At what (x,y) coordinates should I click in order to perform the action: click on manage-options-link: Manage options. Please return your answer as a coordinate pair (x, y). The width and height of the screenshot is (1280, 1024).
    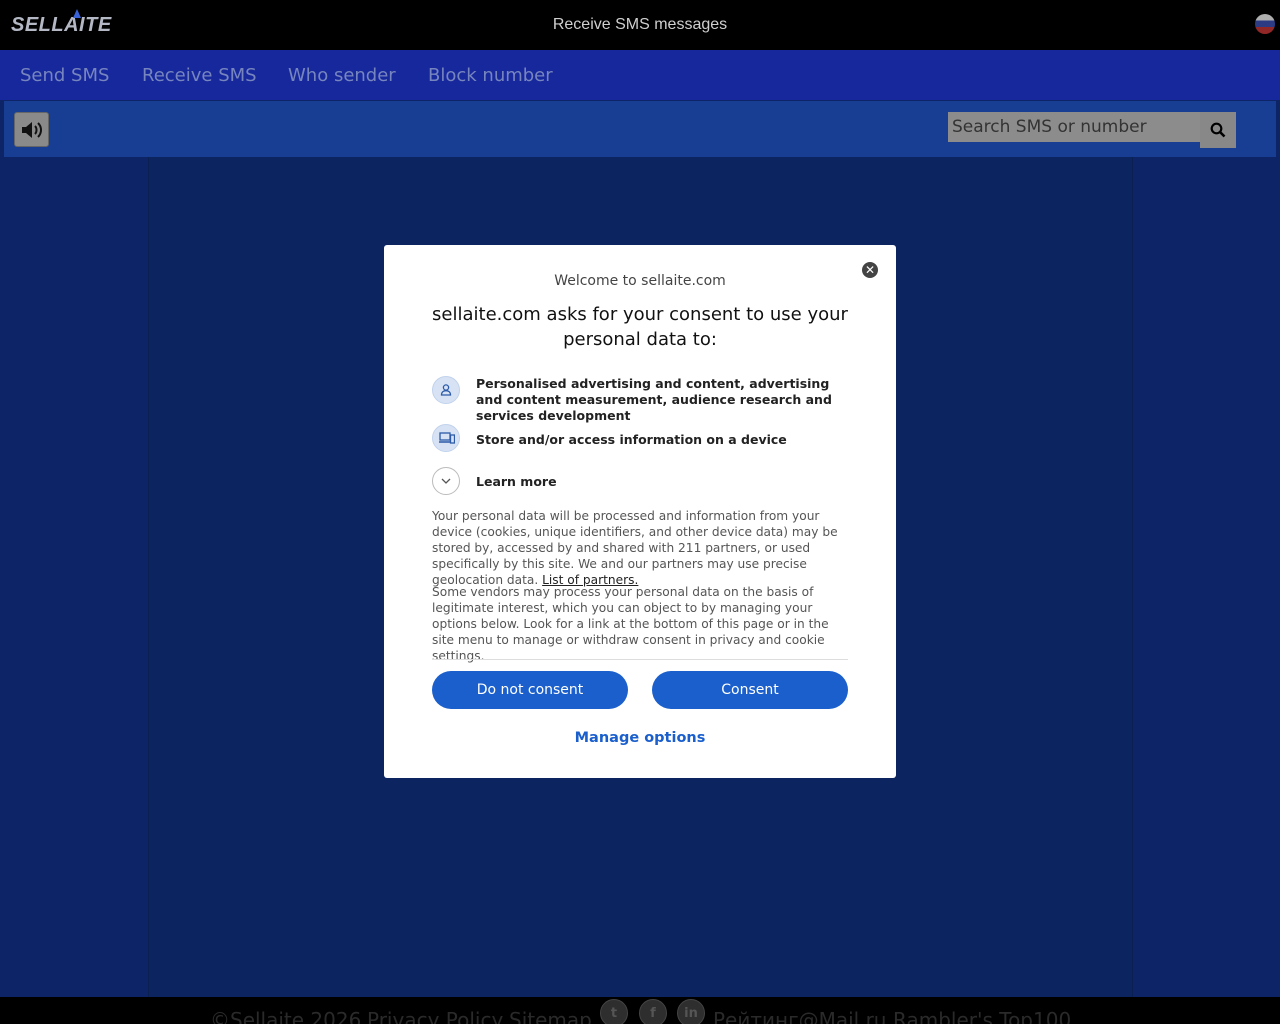
    Looking at the image, I should click on (640, 738).